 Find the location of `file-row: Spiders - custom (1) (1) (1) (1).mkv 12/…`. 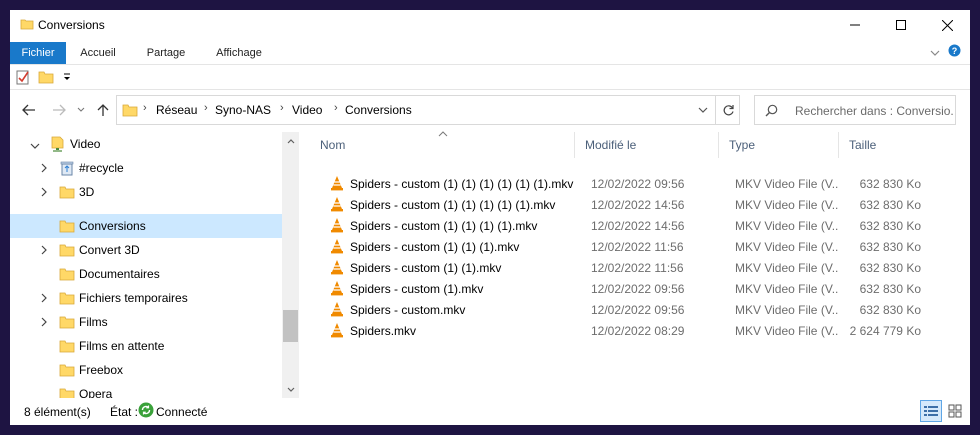

file-row: Spiders - custom (1) (1) (1) (1).mkv 12/… is located at coordinates (616, 225).